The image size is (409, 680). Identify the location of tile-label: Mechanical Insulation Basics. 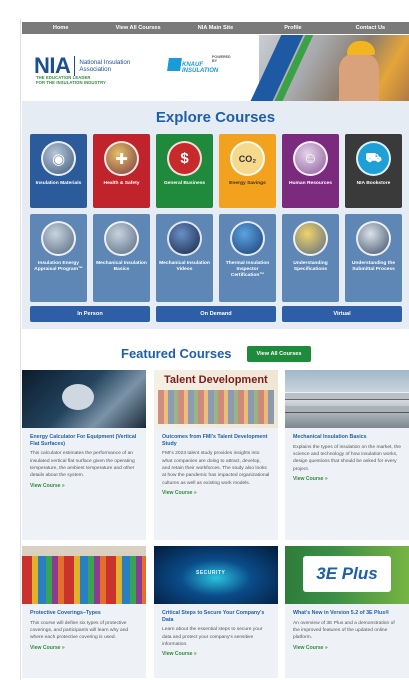
(121, 266).